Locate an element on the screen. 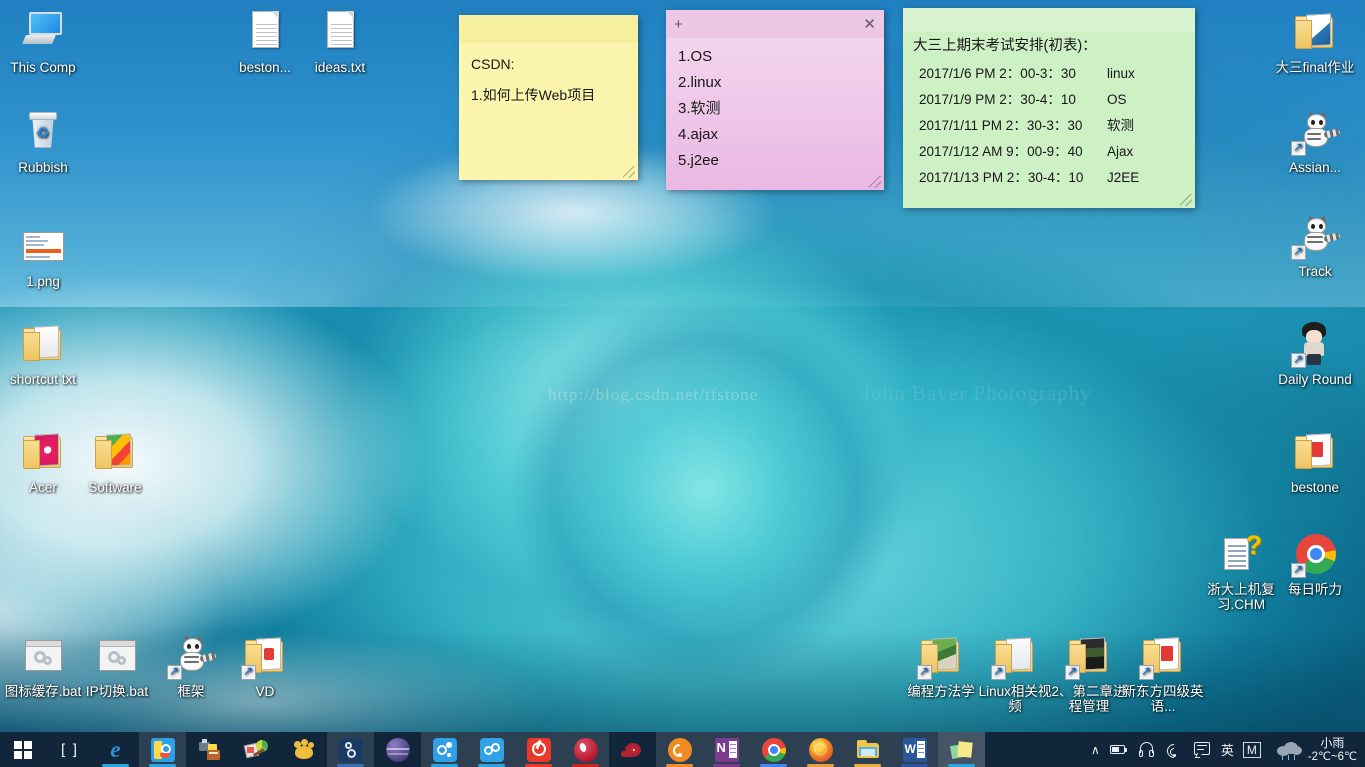 The width and height of the screenshot is (1365, 767). taskbar-item-wifi-share is located at coordinates (679, 749).